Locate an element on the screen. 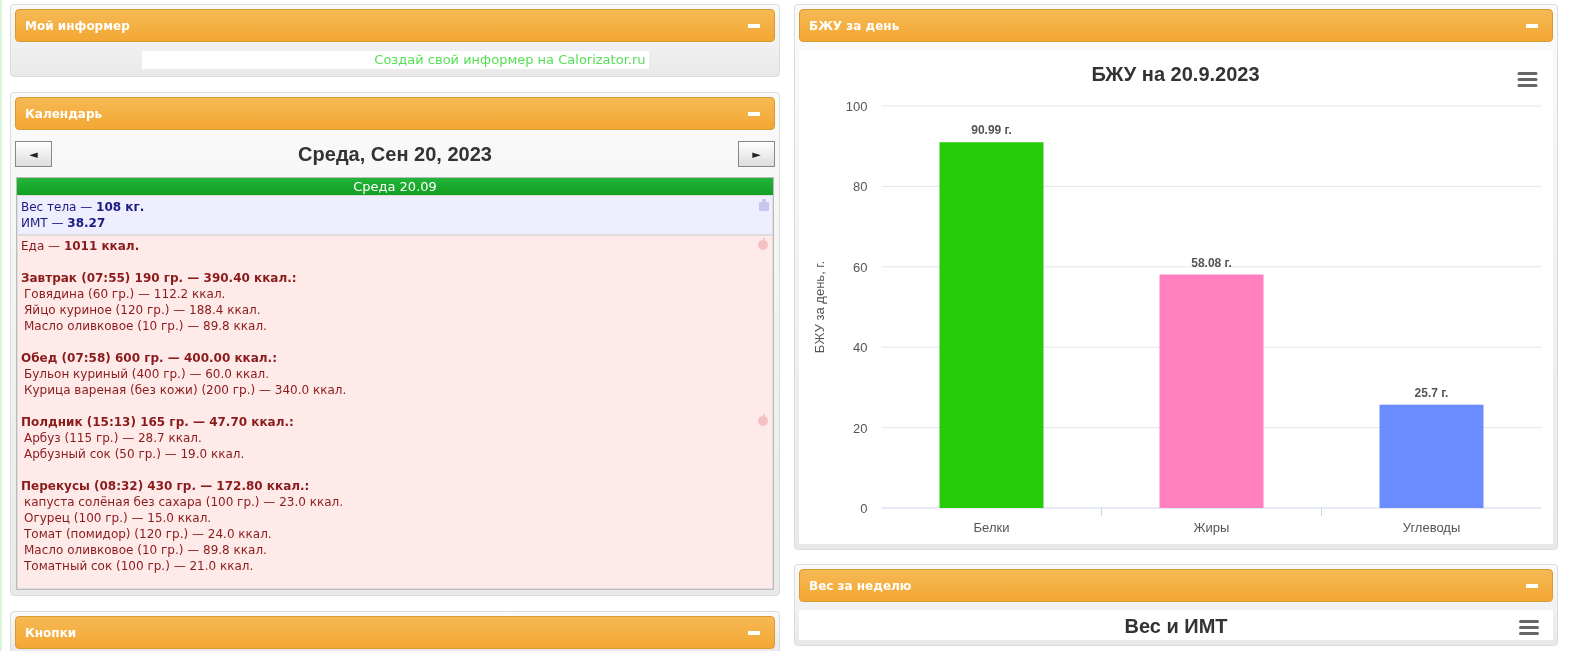  data-label: 25.7 г. is located at coordinates (1431, 392).